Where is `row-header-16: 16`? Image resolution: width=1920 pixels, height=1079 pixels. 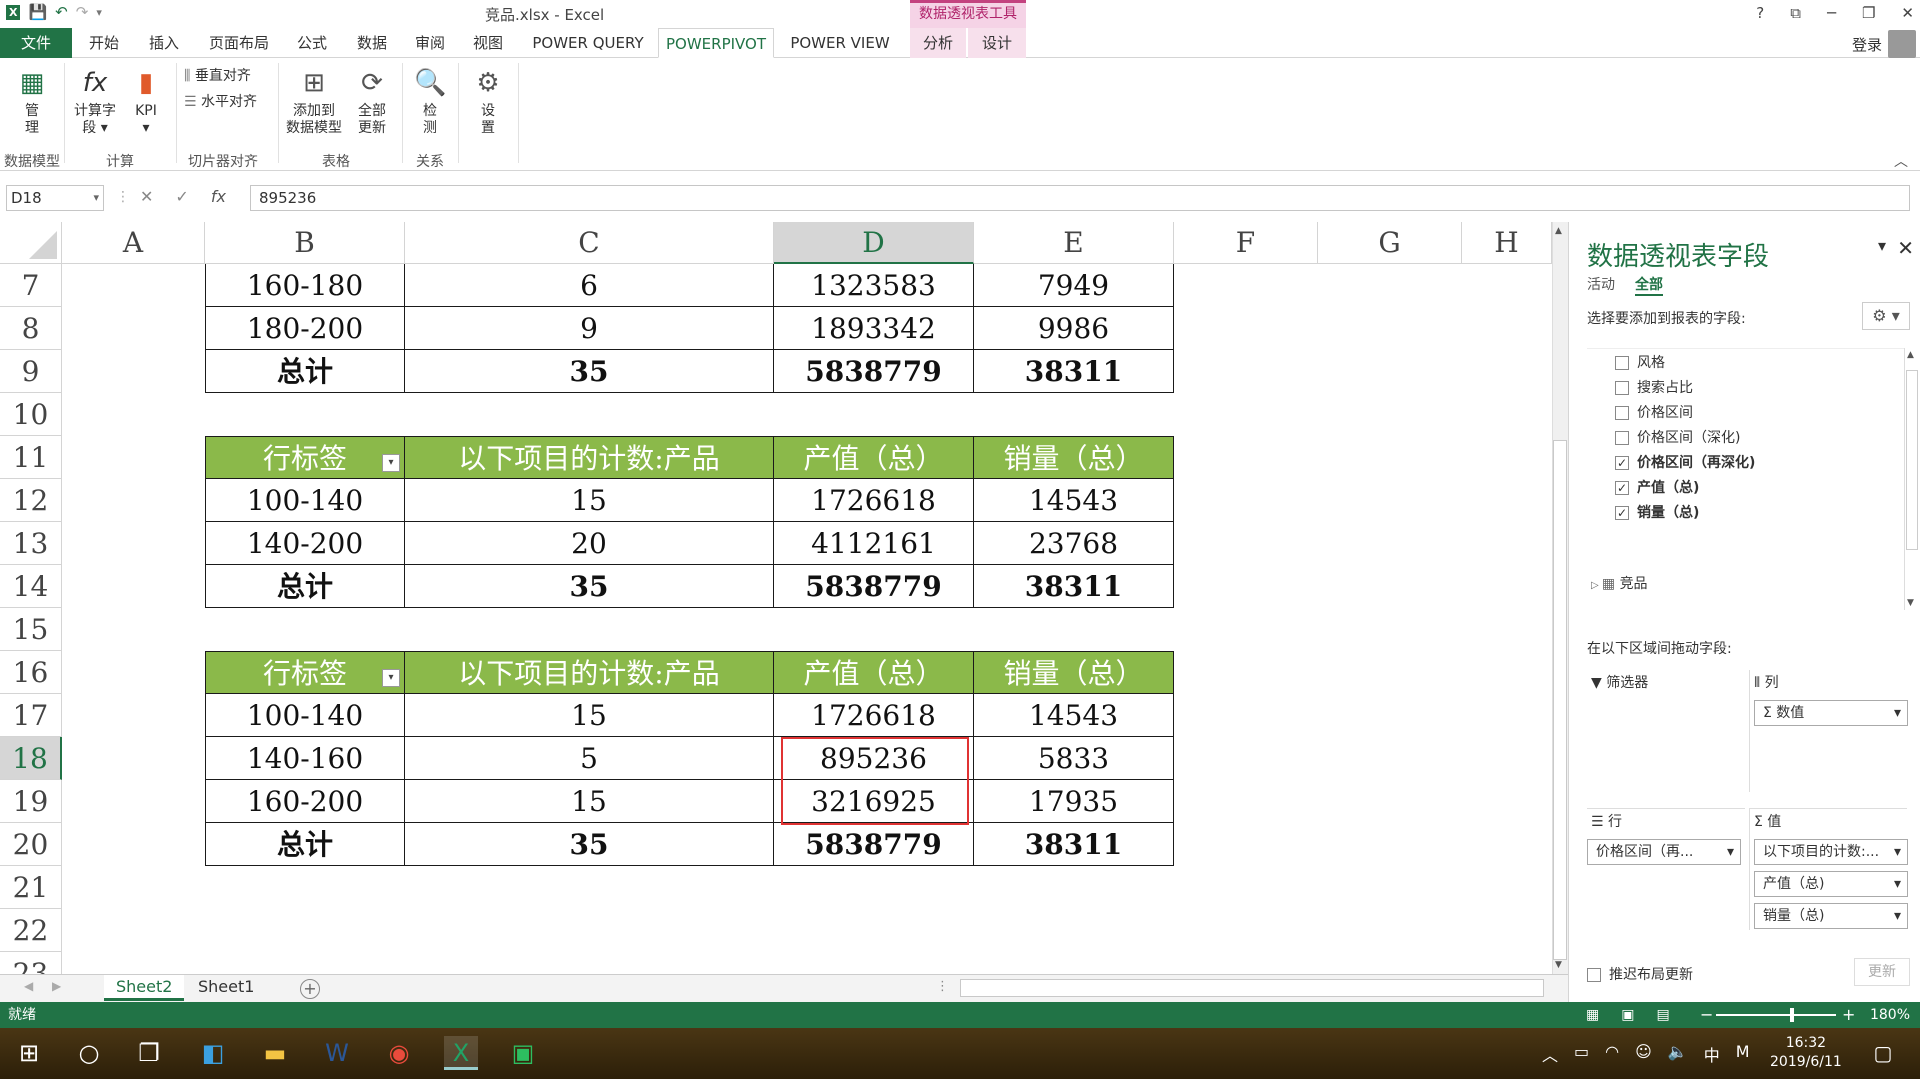 row-header-16: 16 is located at coordinates (31, 672).